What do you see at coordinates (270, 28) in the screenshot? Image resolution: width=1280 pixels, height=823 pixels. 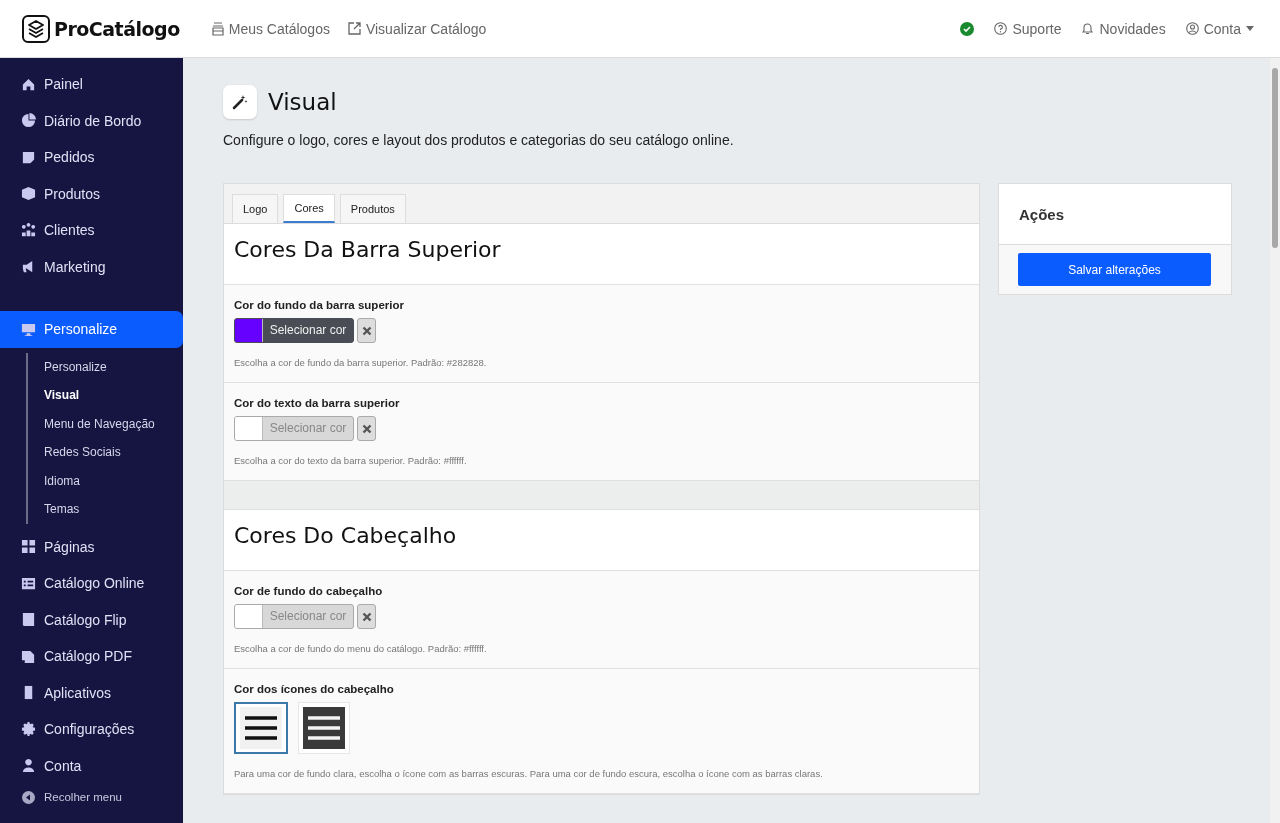 I see `header-link: Meus Catálogos` at bounding box center [270, 28].